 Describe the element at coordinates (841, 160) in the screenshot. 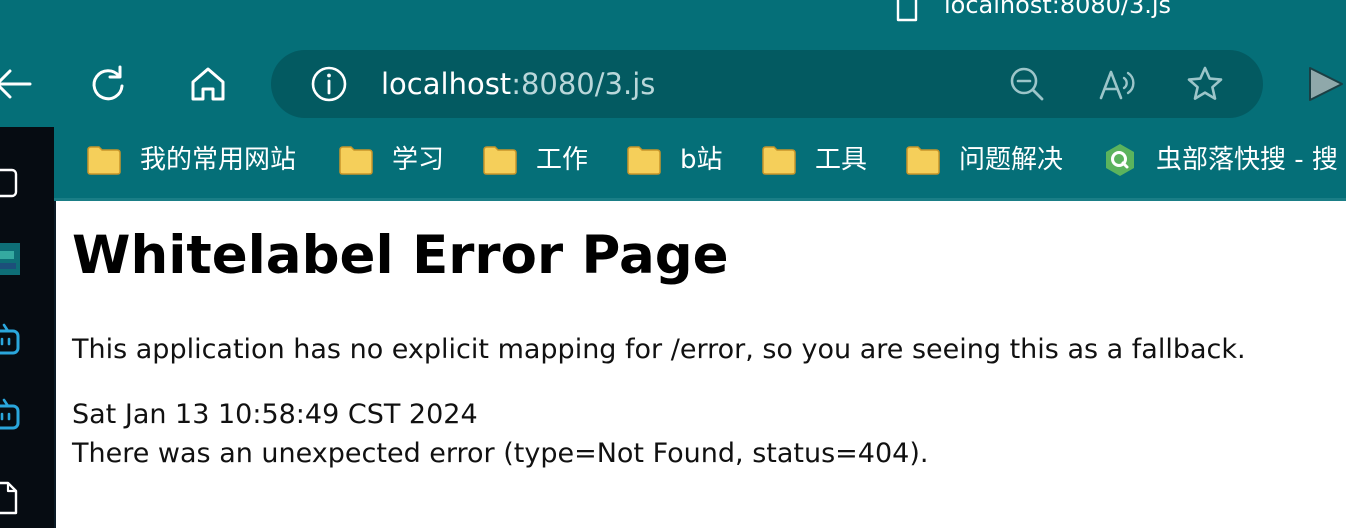

I see `bookmark-label: 工具` at that location.